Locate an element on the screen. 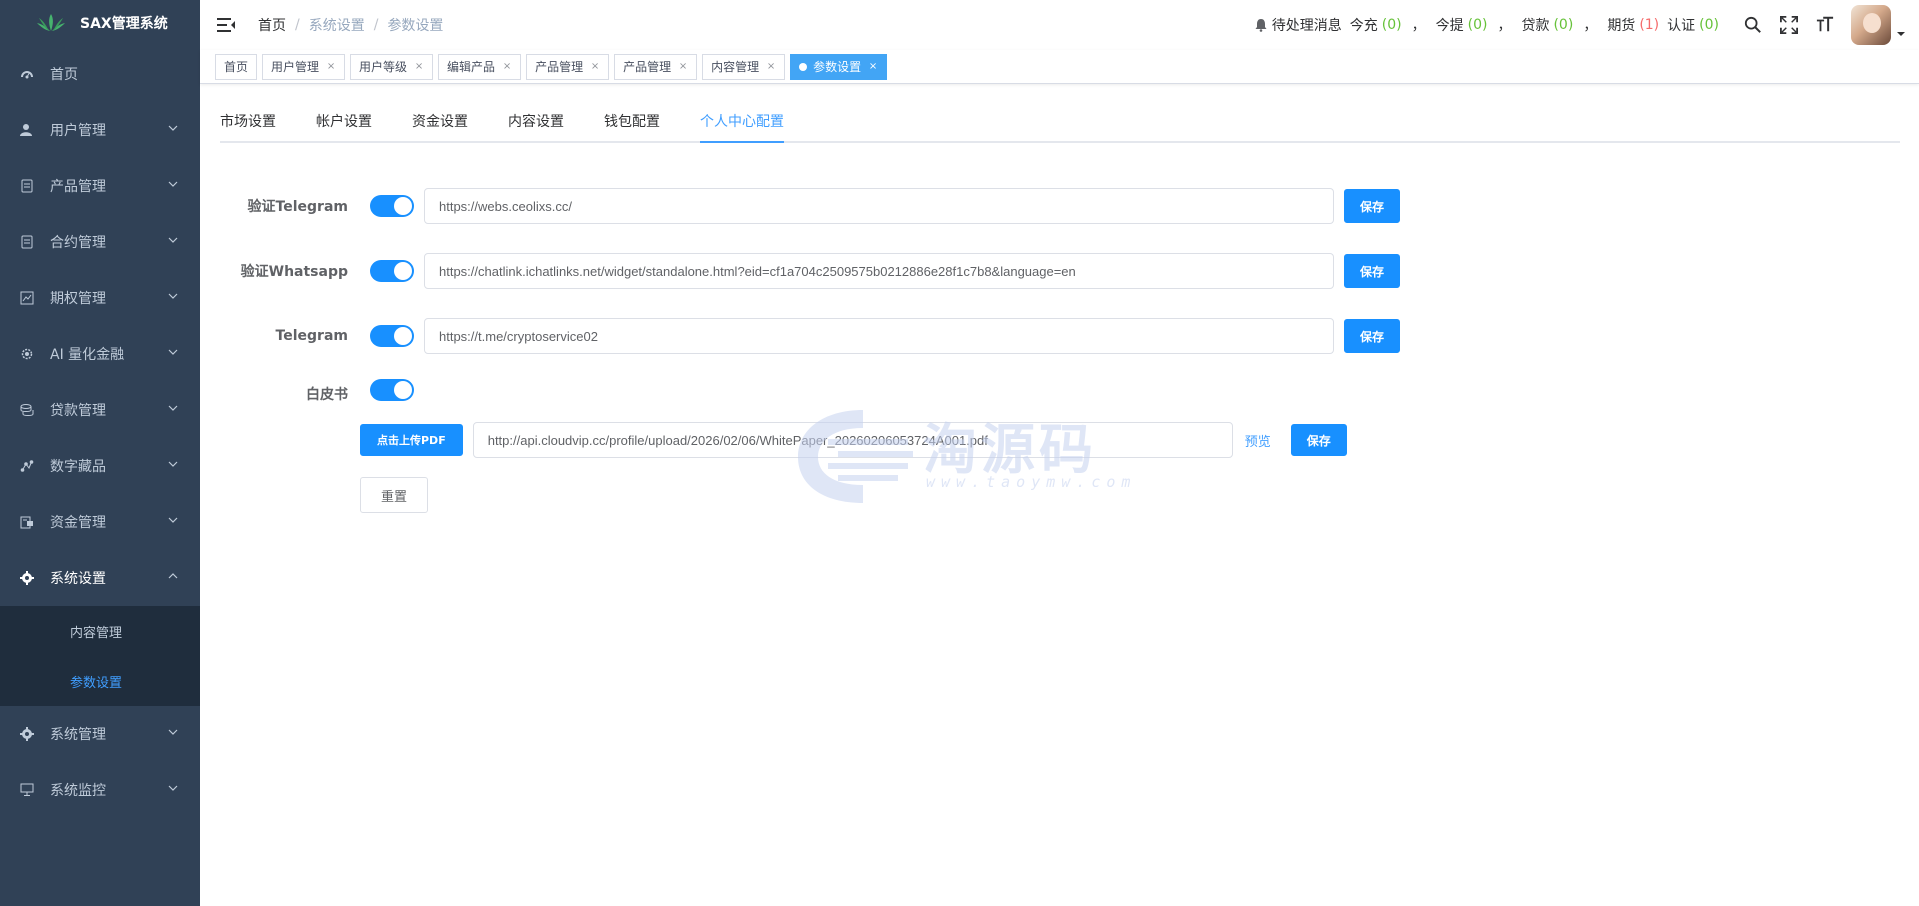 Image resolution: width=1919 pixels, height=906 pixels. sidebar-subitem-content: 内容管理 is located at coordinates (100, 631).